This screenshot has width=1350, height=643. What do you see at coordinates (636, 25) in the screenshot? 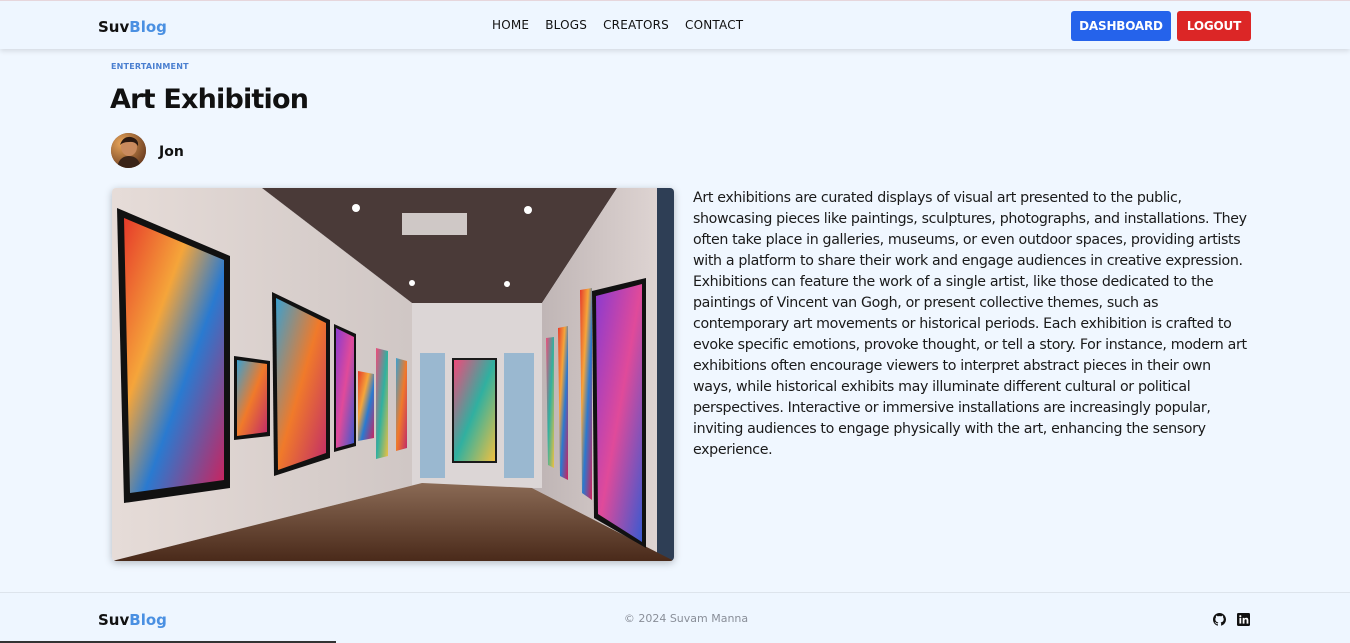
I see `nav-link-creators: CREATORS` at bounding box center [636, 25].